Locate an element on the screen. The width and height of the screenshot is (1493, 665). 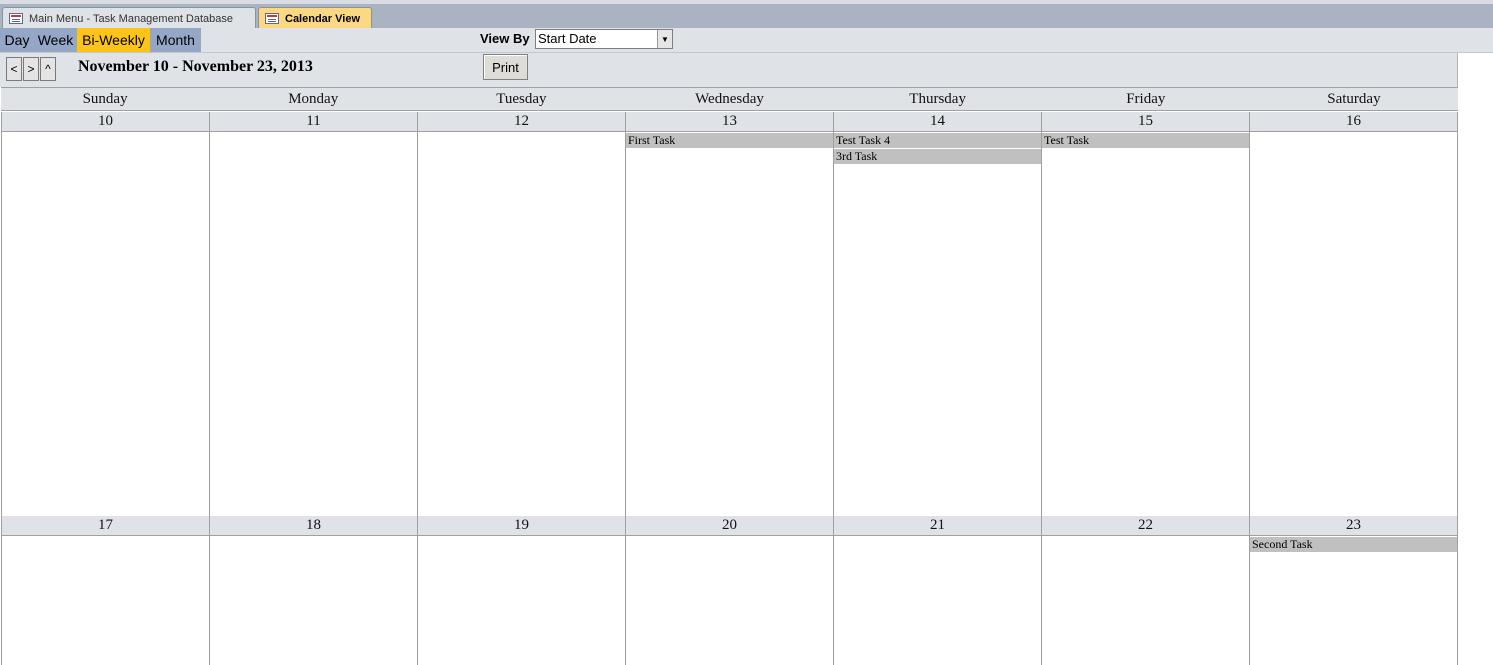
print-button: Print is located at coordinates (505, 67).